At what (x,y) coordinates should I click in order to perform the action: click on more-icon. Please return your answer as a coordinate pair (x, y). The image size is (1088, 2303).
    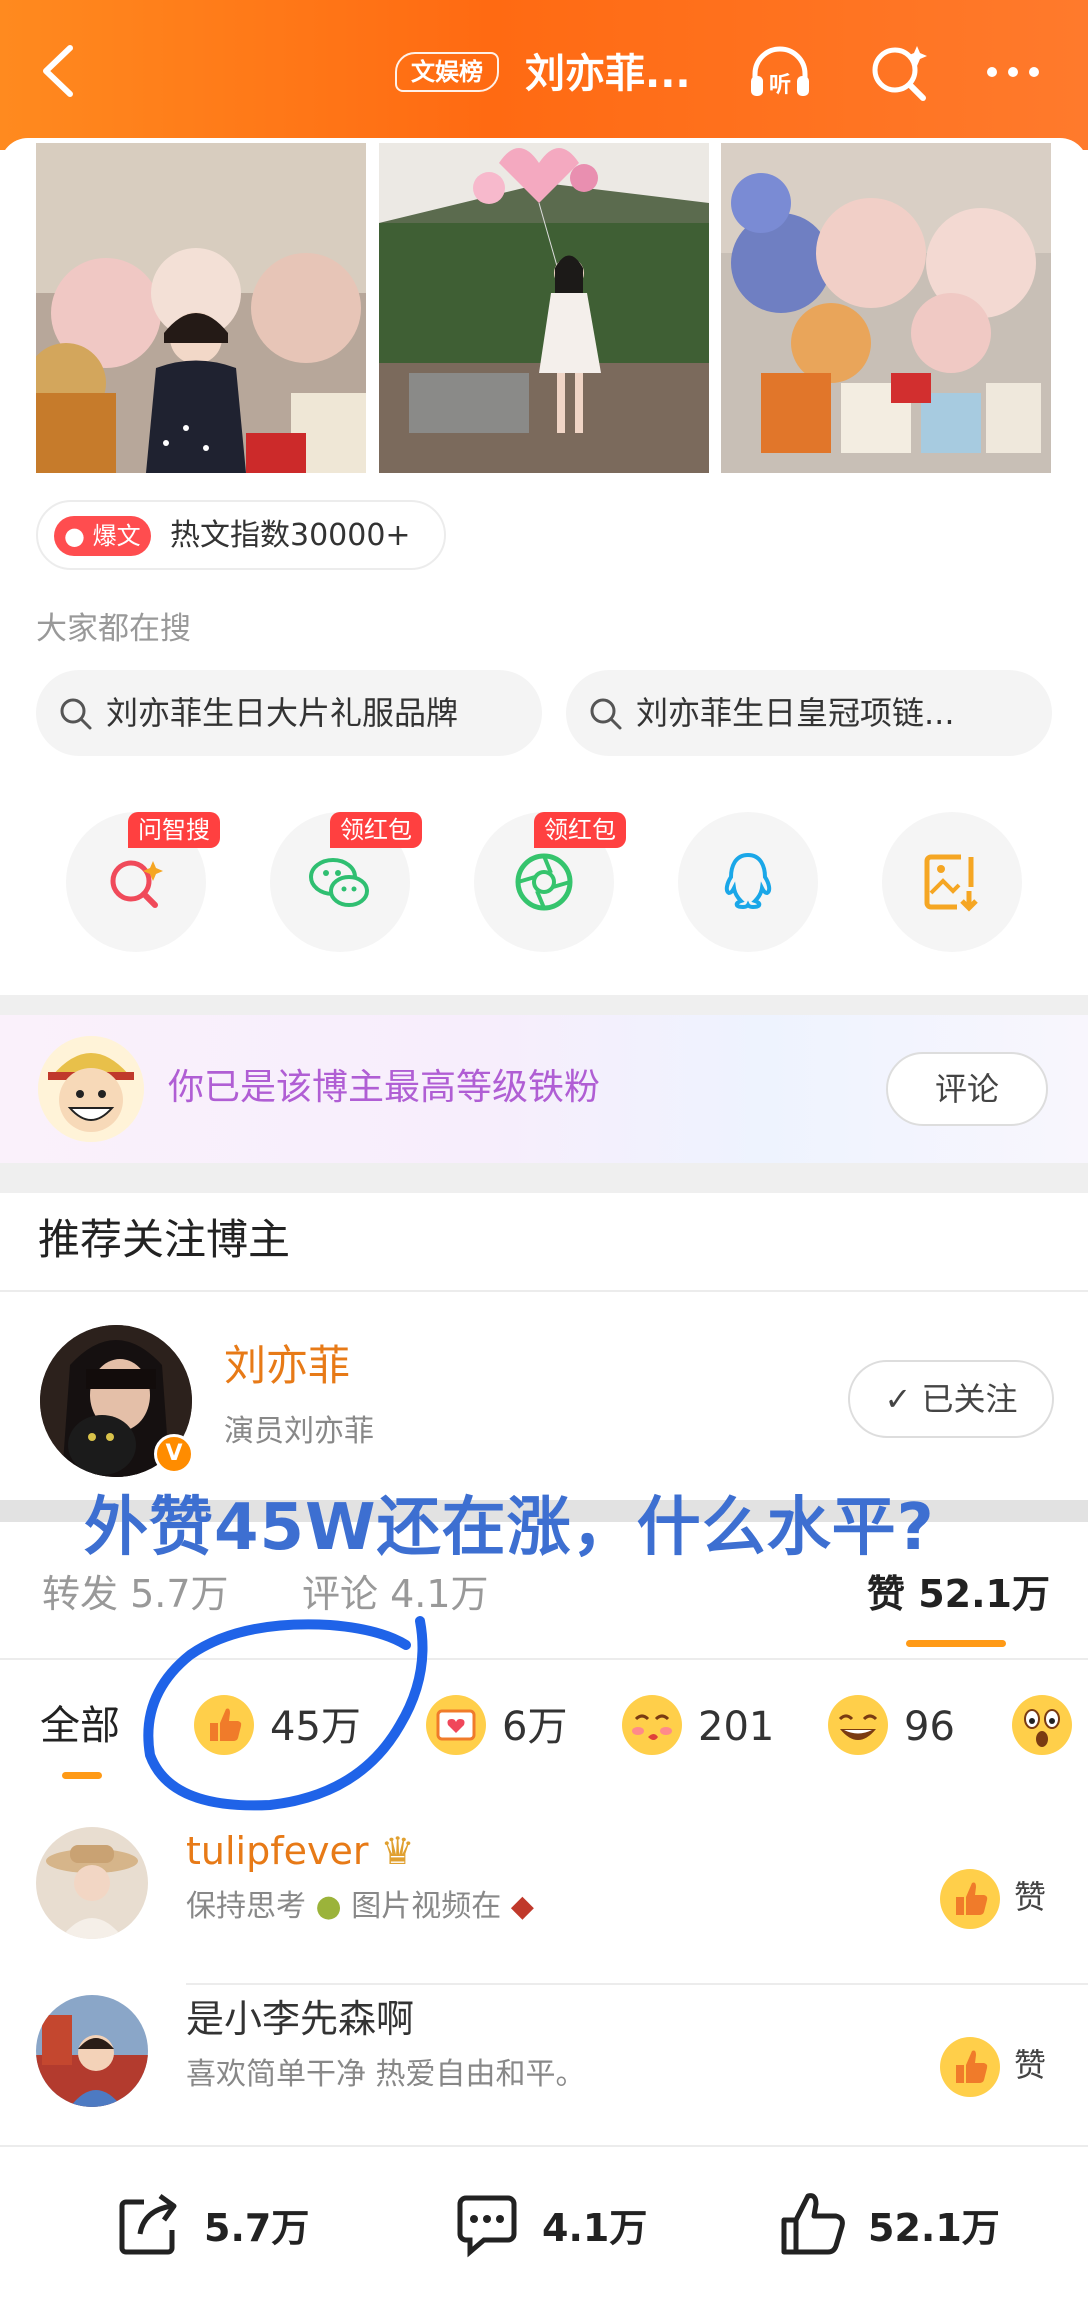
    Looking at the image, I should click on (1013, 72).